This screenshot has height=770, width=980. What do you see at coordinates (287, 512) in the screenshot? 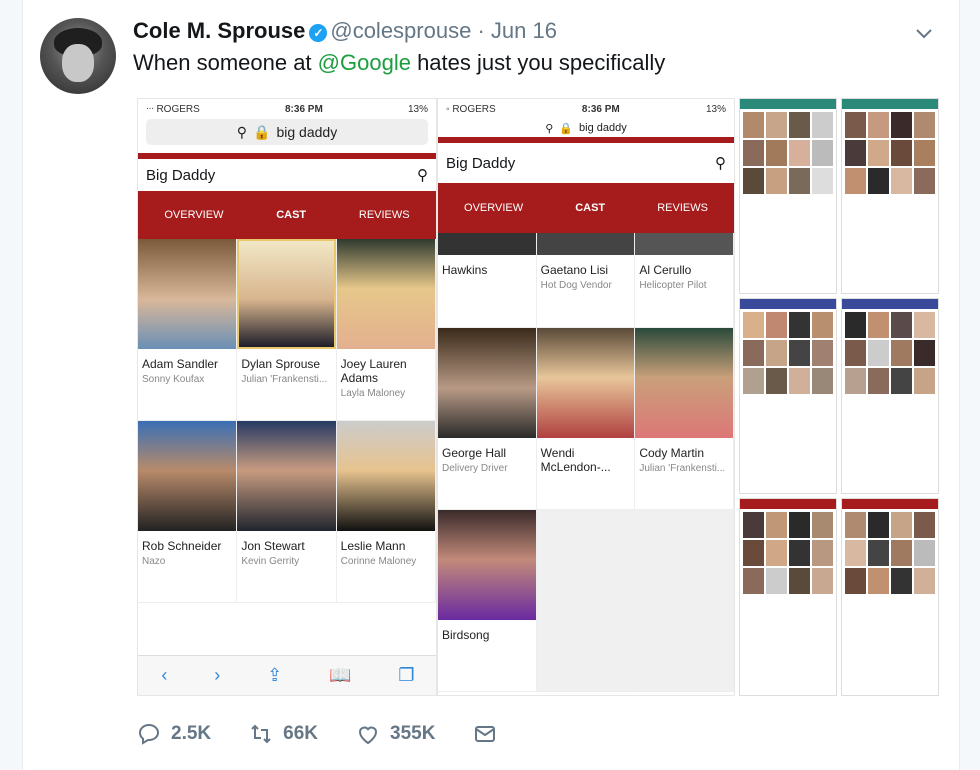
I see `cast-card: Jon Stewart Kevin Gerrity` at bounding box center [287, 512].